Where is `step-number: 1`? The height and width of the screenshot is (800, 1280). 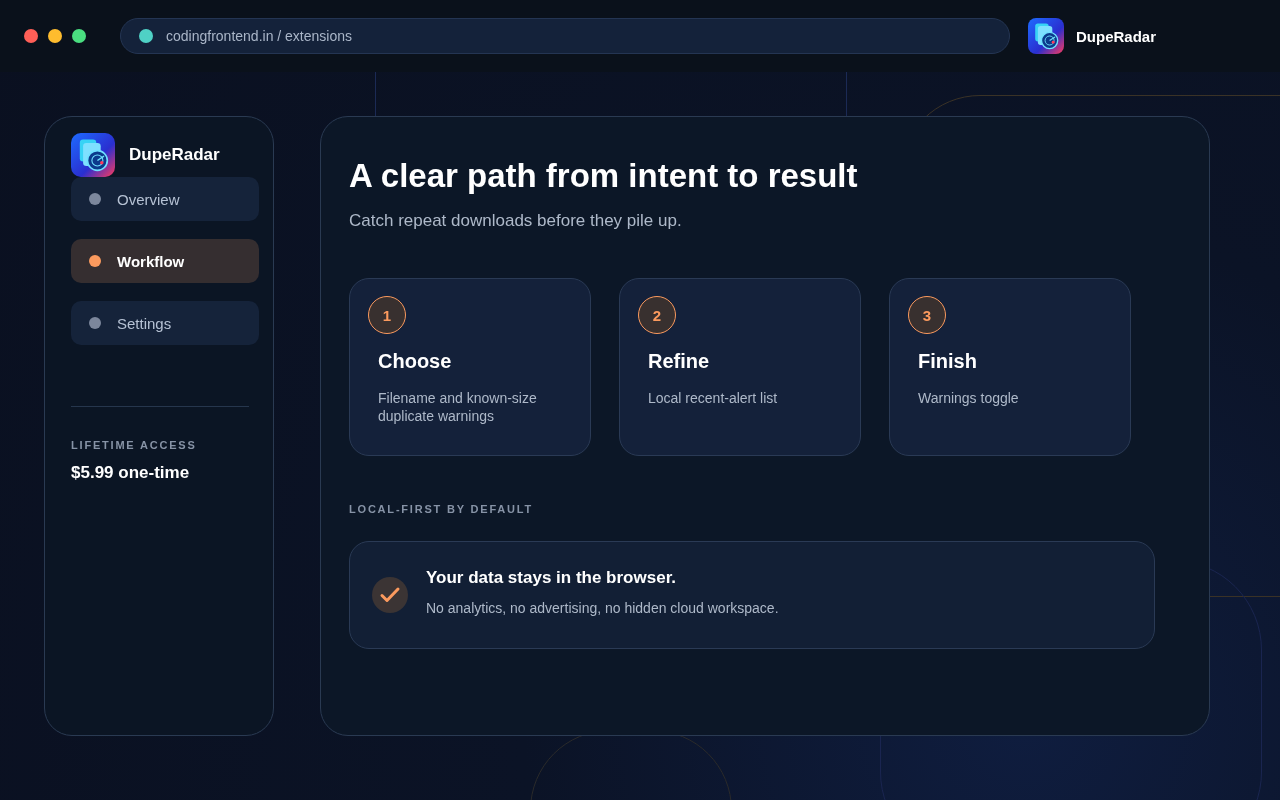
step-number: 1 is located at coordinates (387, 315).